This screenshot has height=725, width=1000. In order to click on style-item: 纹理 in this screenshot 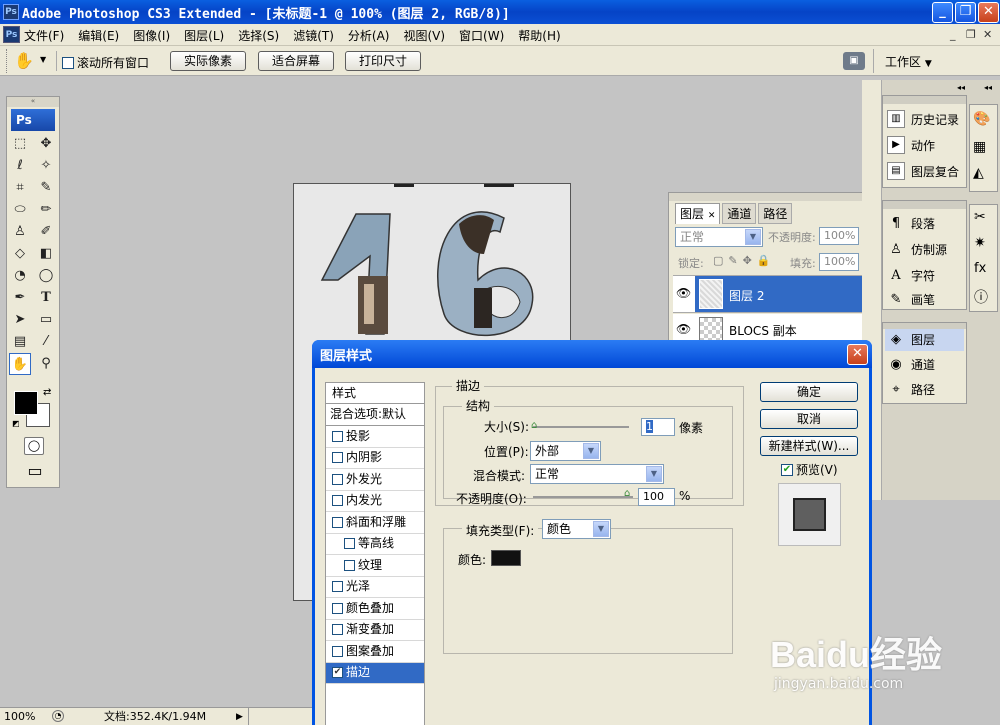, I will do `click(375, 566)`.